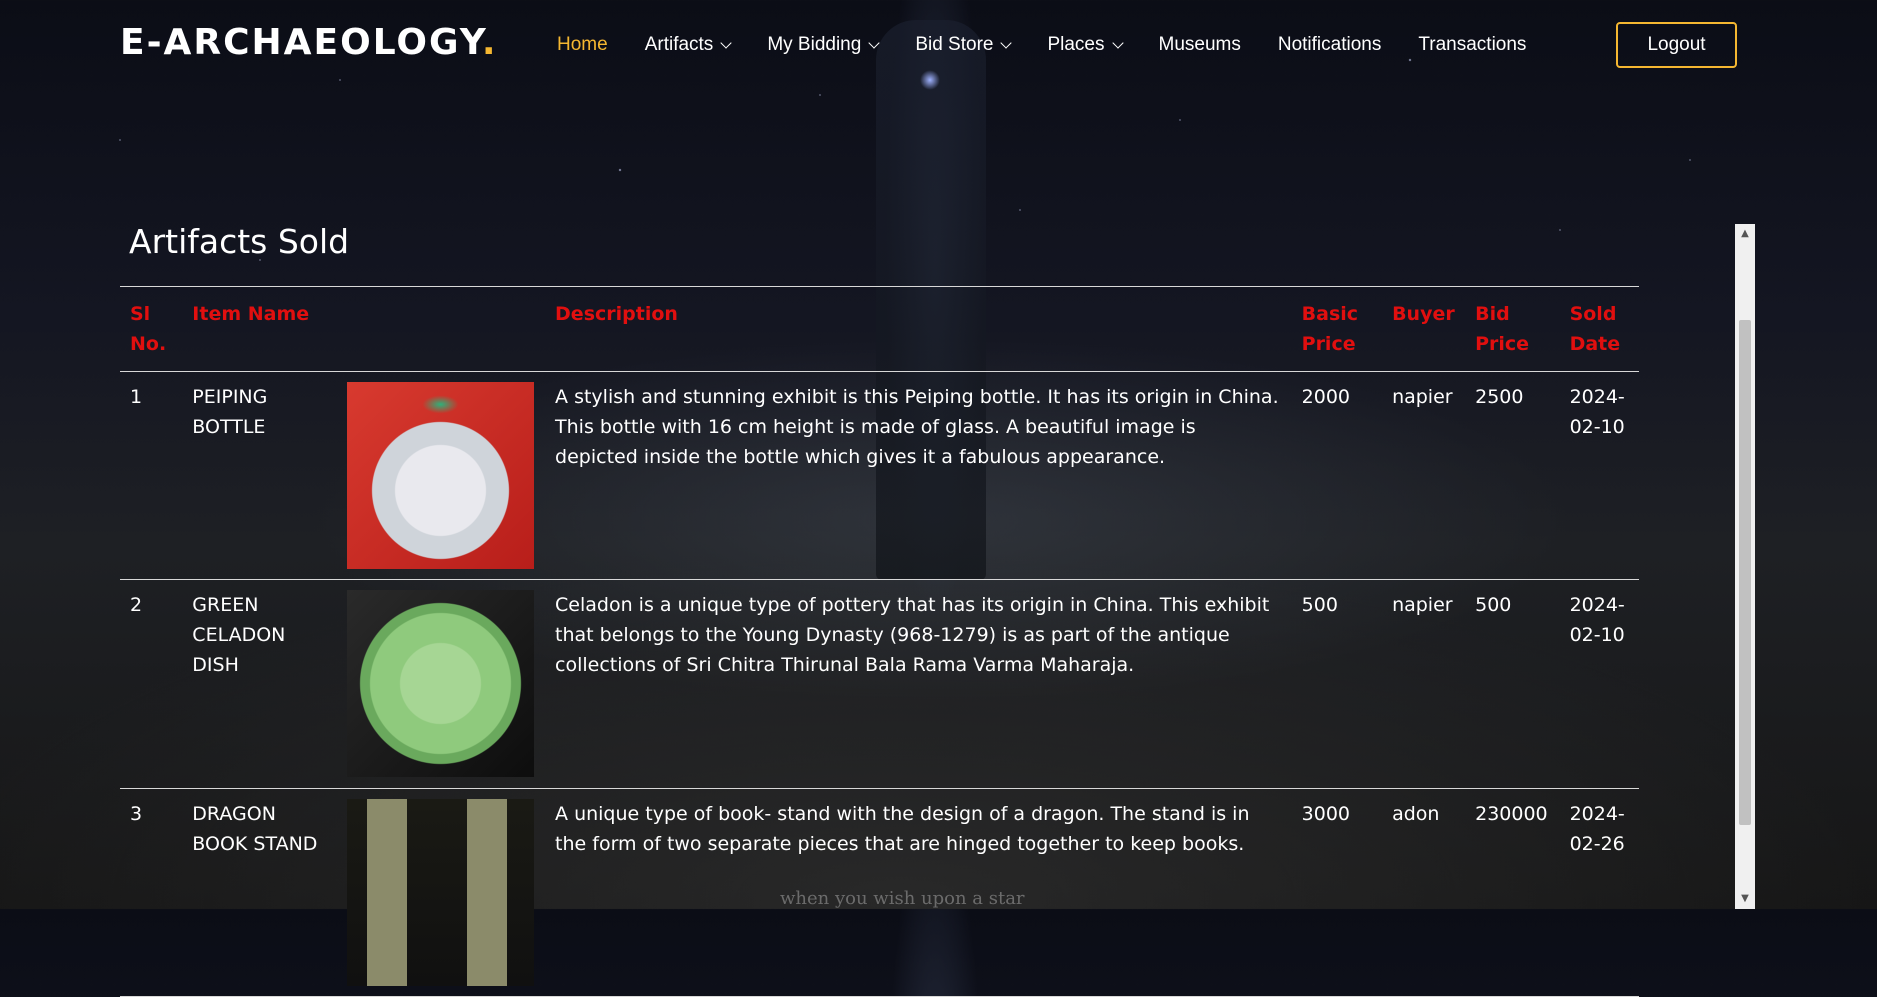 Image resolution: width=1877 pixels, height=997 pixels. Describe the element at coordinates (1337, 329) in the screenshot. I see `header-basic-price: Basic Price` at that location.